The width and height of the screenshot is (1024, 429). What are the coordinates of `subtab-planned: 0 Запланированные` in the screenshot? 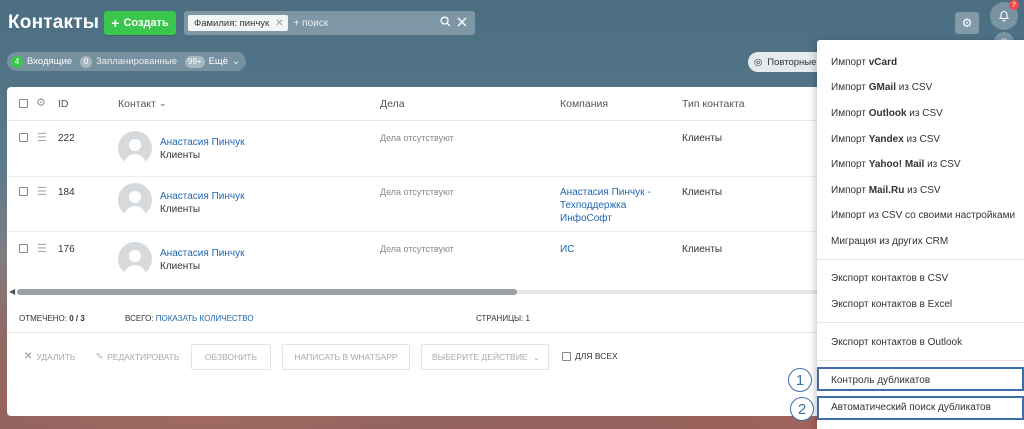 It's located at (128, 61).